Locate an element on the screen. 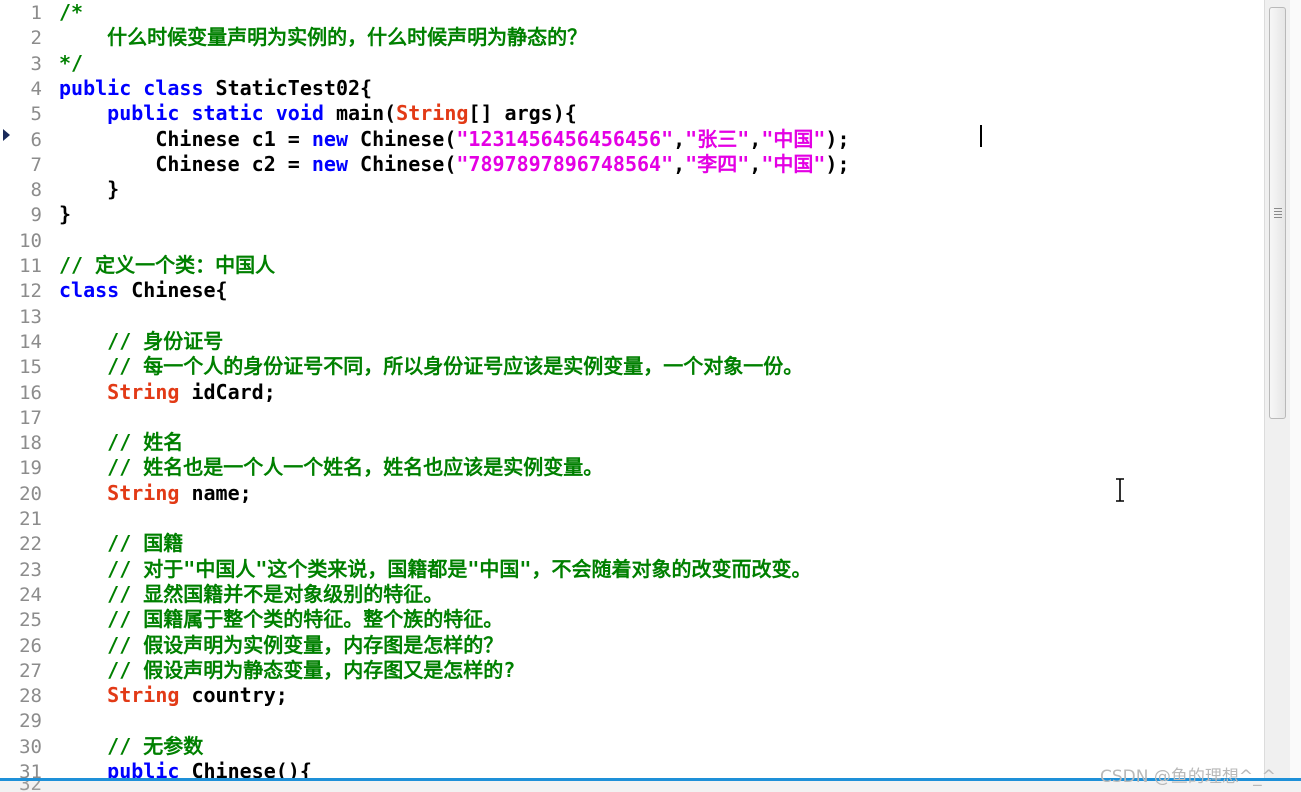 The height and width of the screenshot is (792, 1301). code-token: // 假设声明为实例变量，内存图是怎样的？ is located at coordinates (281, 644).